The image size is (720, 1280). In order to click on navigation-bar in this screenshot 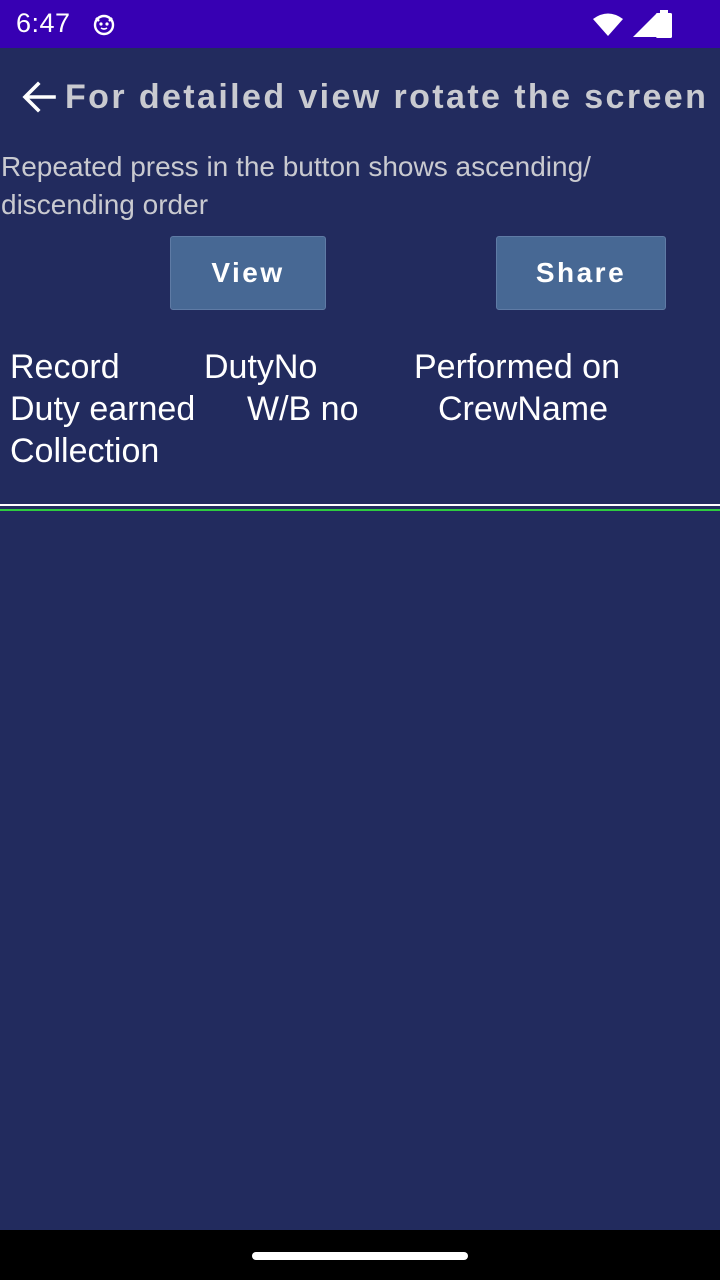, I will do `click(360, 1255)`.